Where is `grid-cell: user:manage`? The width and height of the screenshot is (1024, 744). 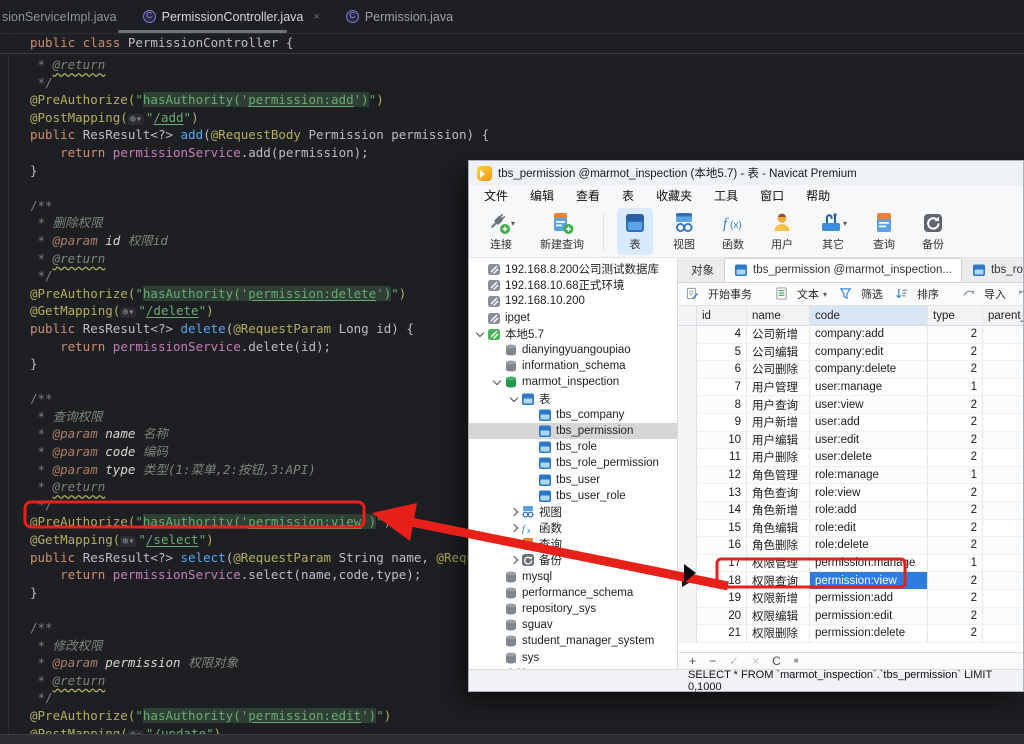 grid-cell: user:manage is located at coordinates (869, 387).